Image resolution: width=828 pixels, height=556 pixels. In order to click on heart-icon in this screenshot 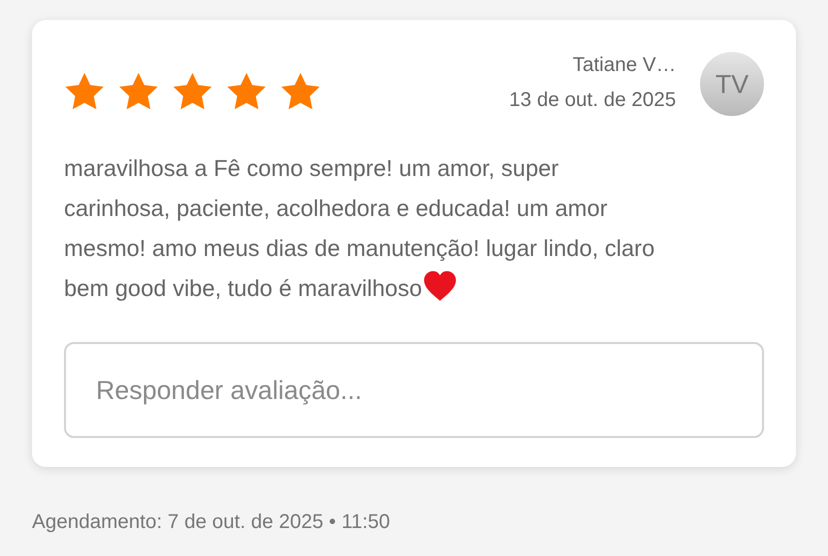, I will do `click(440, 286)`.